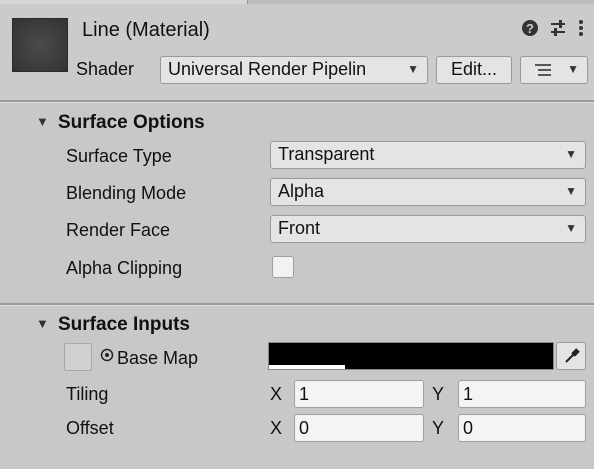 The height and width of the screenshot is (469, 594). What do you see at coordinates (78, 357) in the screenshot?
I see `base-map-texture-slot` at bounding box center [78, 357].